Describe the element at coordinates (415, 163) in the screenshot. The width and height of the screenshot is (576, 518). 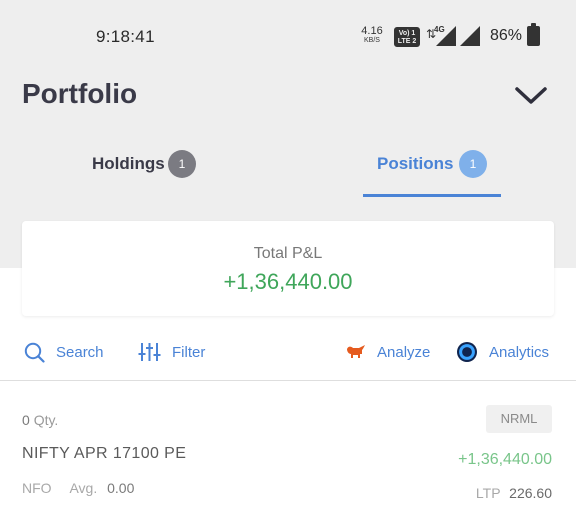
I see `tab-positions-label: Positions` at that location.